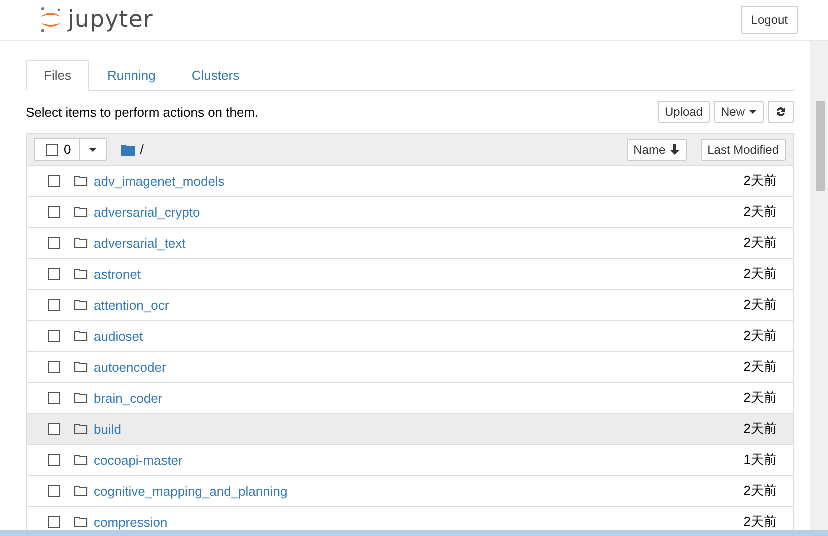 The width and height of the screenshot is (828, 536). What do you see at coordinates (675, 149) in the screenshot?
I see `arrow-down-icon` at bounding box center [675, 149].